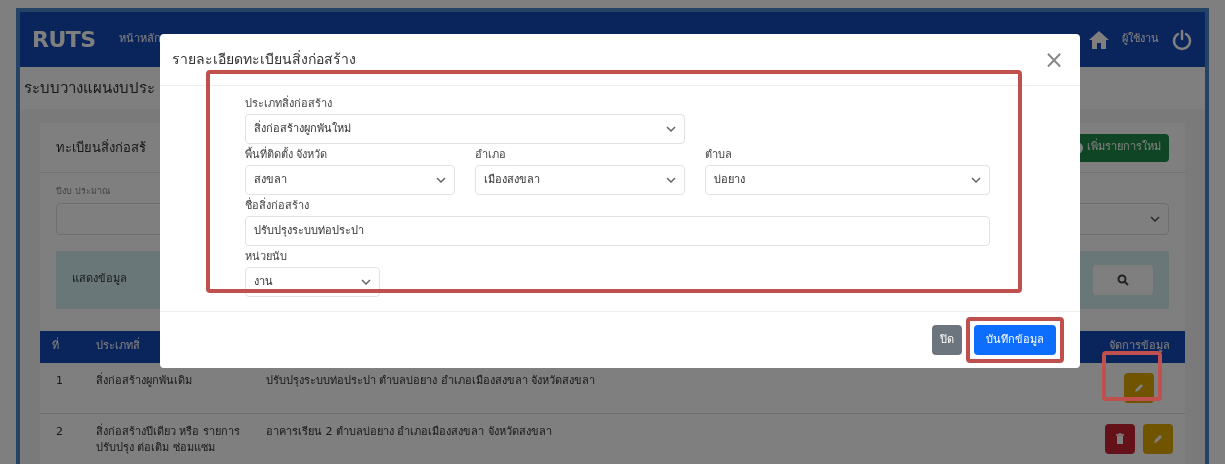 The width and height of the screenshot is (1225, 464). What do you see at coordinates (59, 431) in the screenshot?
I see `table-cell-text: 2` at bounding box center [59, 431].